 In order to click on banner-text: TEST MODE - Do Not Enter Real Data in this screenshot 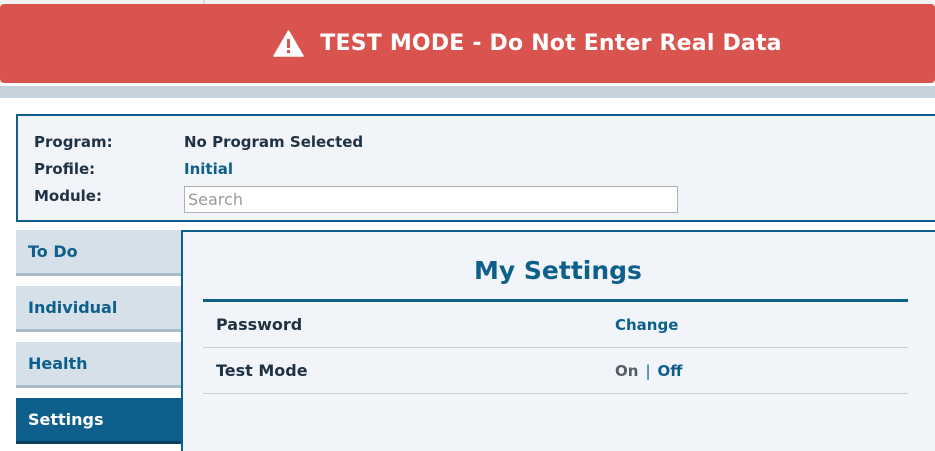, I will do `click(551, 43)`.